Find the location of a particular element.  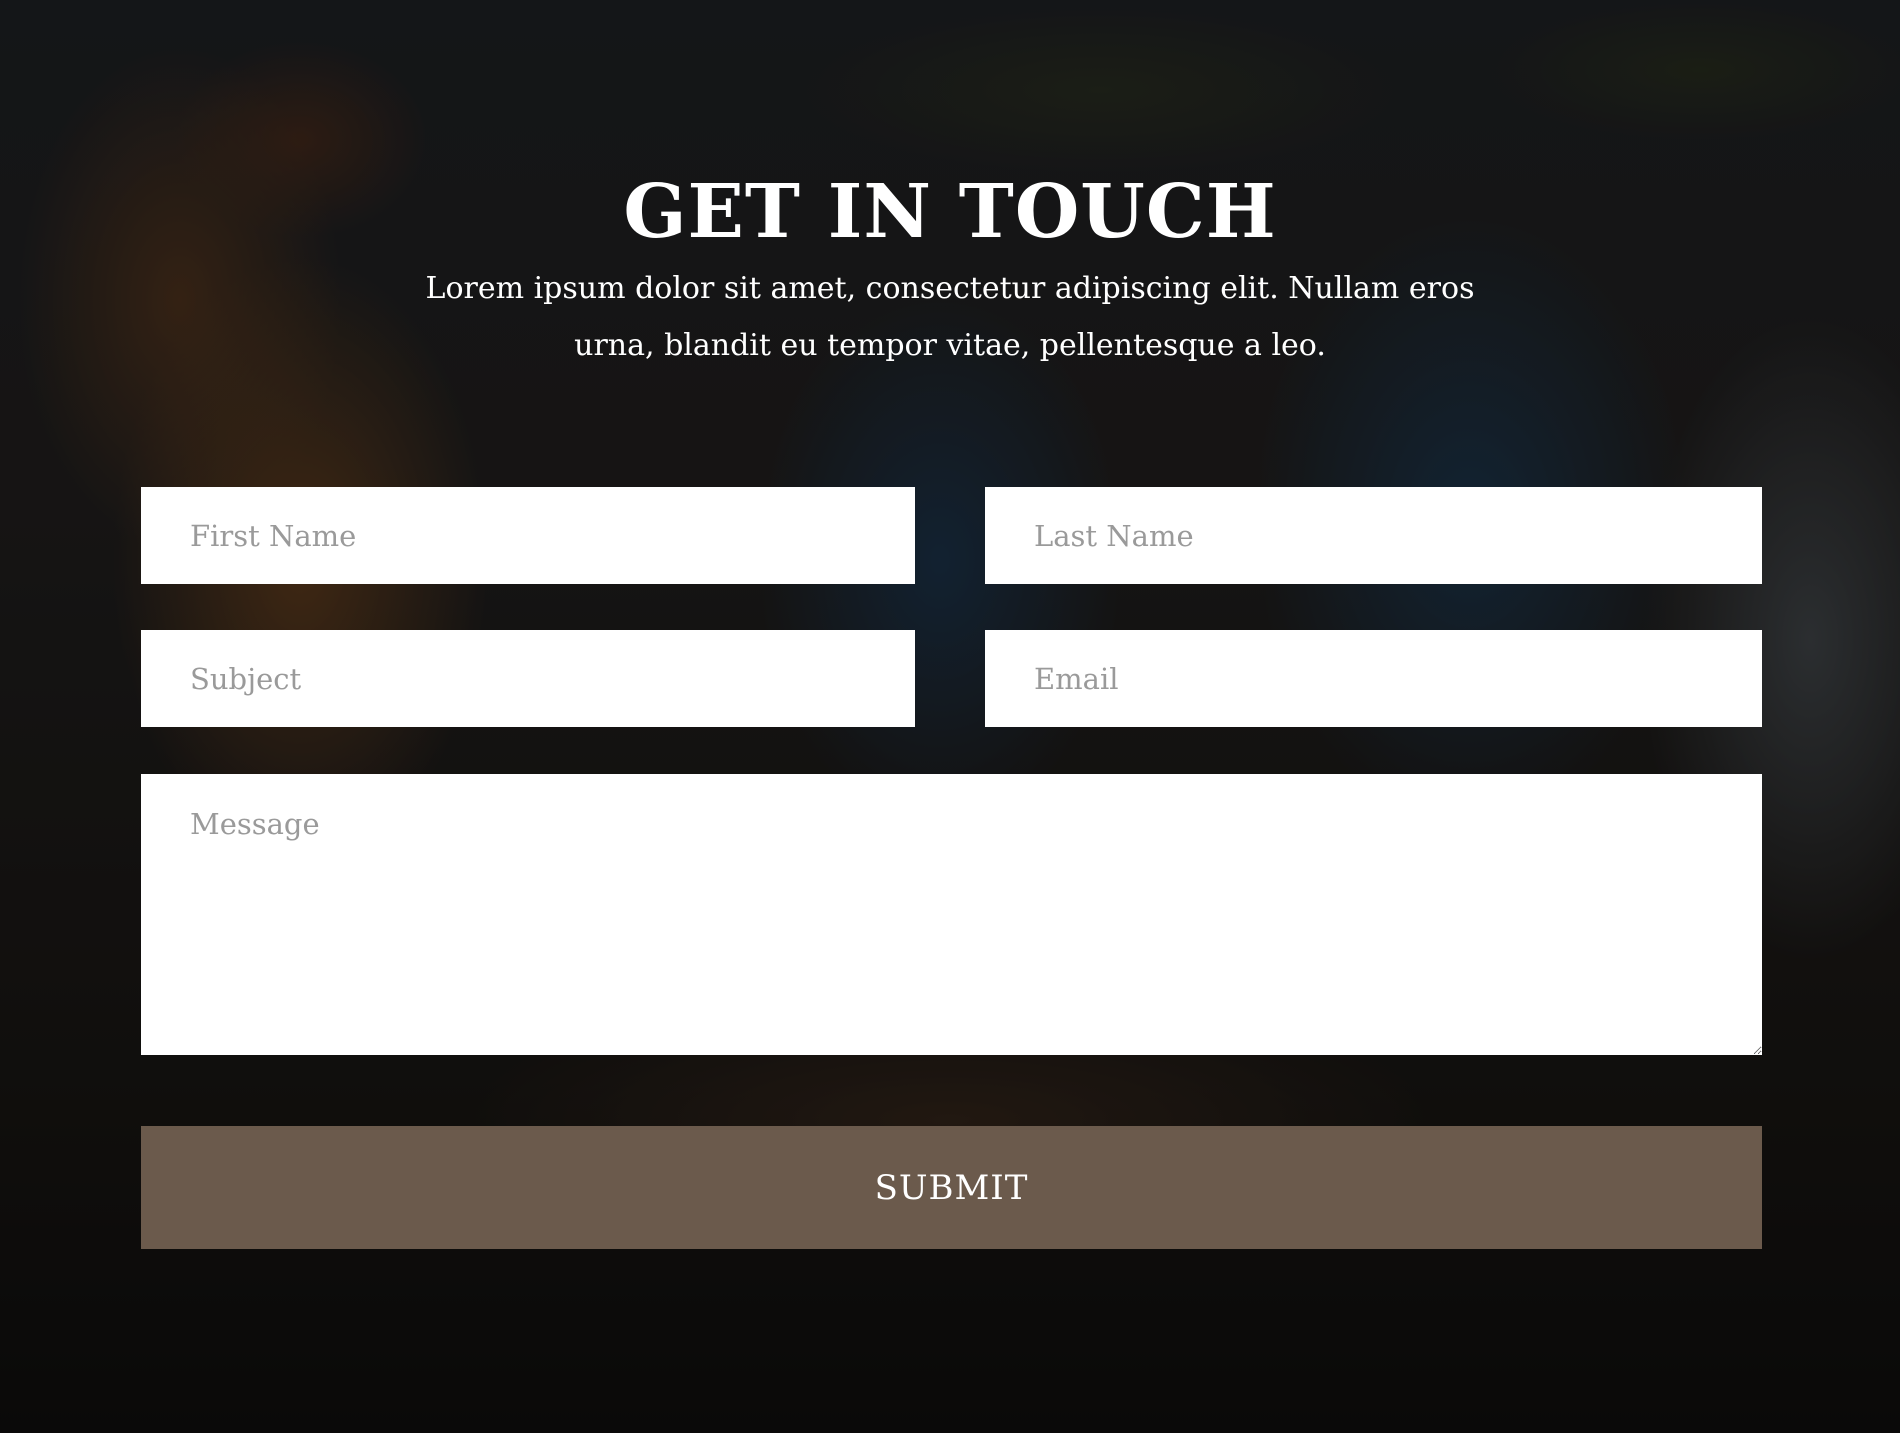

page-title: GET IN TOUCH is located at coordinates (950, 212).